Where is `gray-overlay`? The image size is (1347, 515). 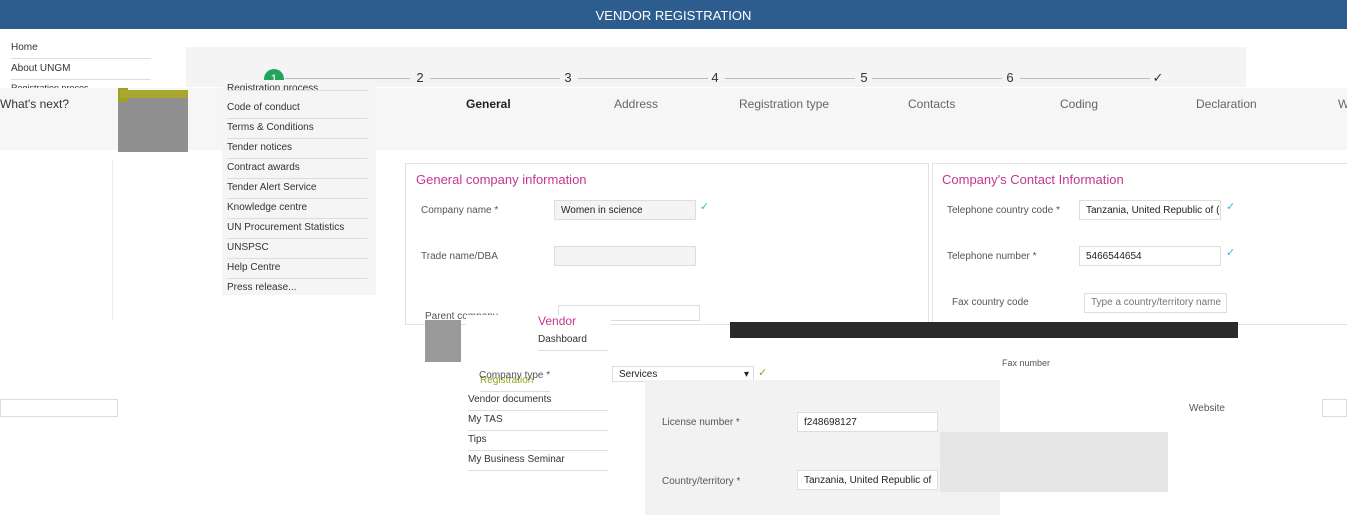 gray-overlay is located at coordinates (1054, 462).